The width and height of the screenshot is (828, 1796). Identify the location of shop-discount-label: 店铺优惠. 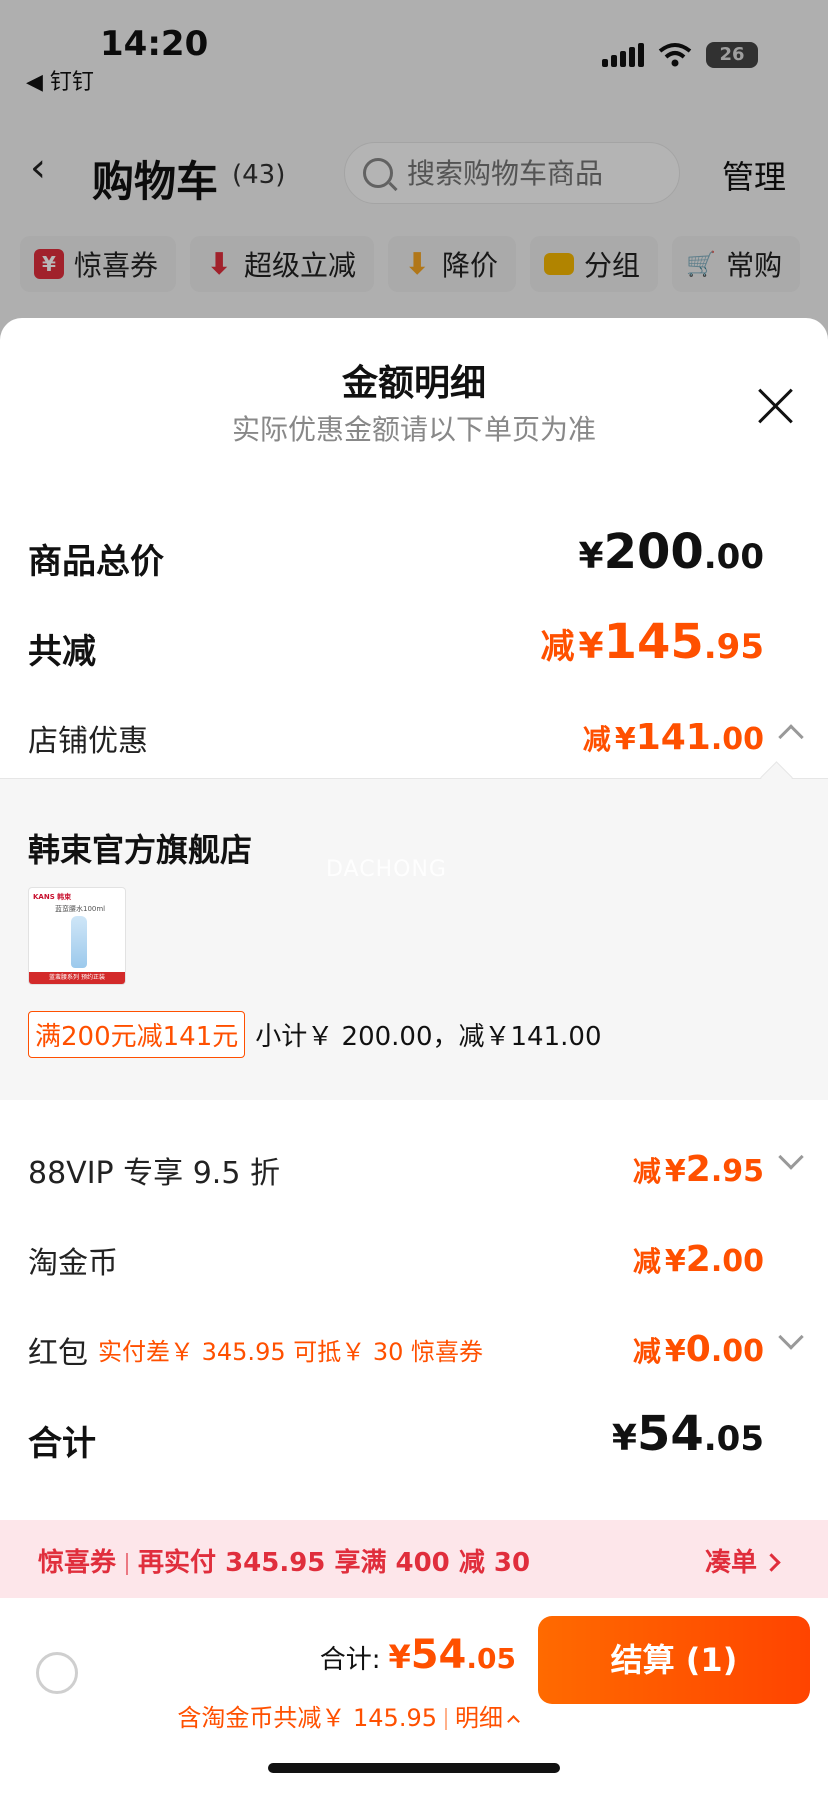
(88, 741).